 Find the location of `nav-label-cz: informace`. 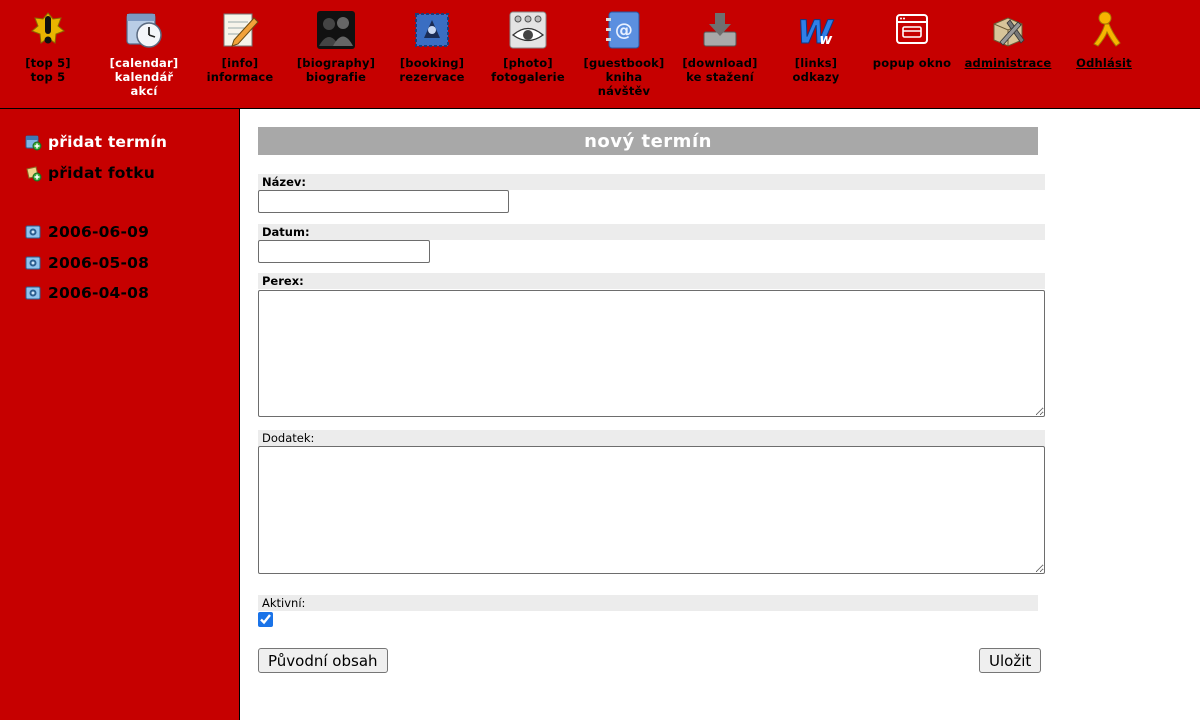

nav-label-cz: informace is located at coordinates (240, 77).